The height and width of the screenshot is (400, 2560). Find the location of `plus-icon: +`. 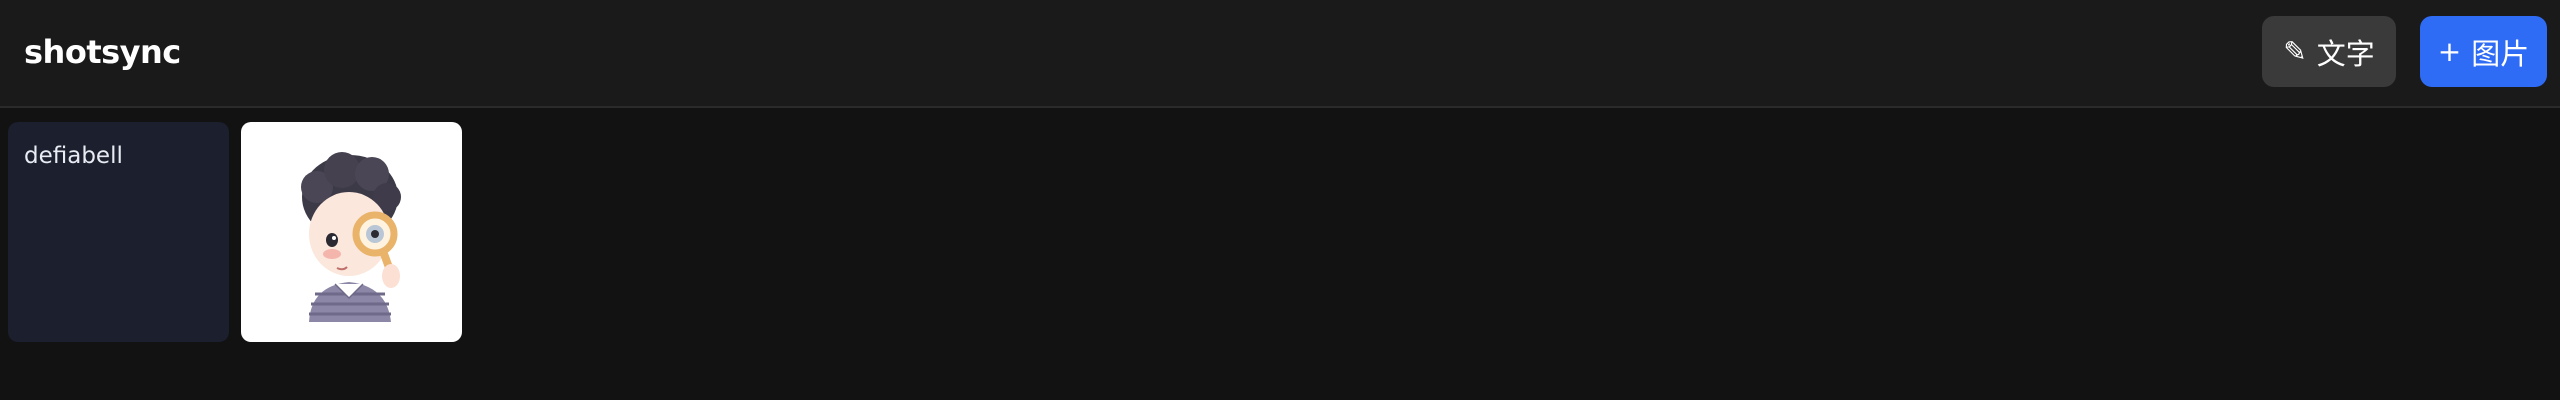

plus-icon: + is located at coordinates (2449, 51).